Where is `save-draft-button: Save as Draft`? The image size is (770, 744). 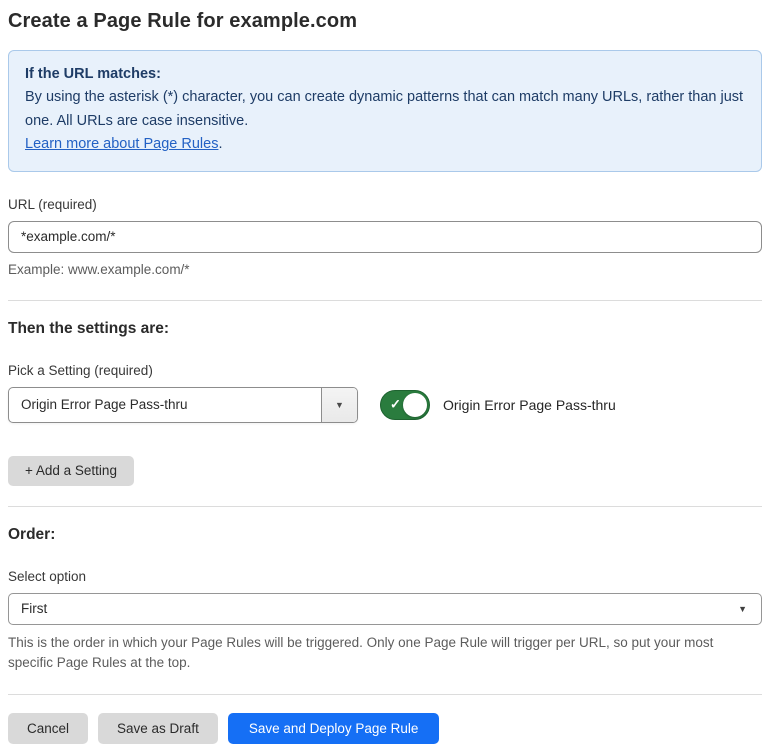
save-draft-button: Save as Draft is located at coordinates (158, 728).